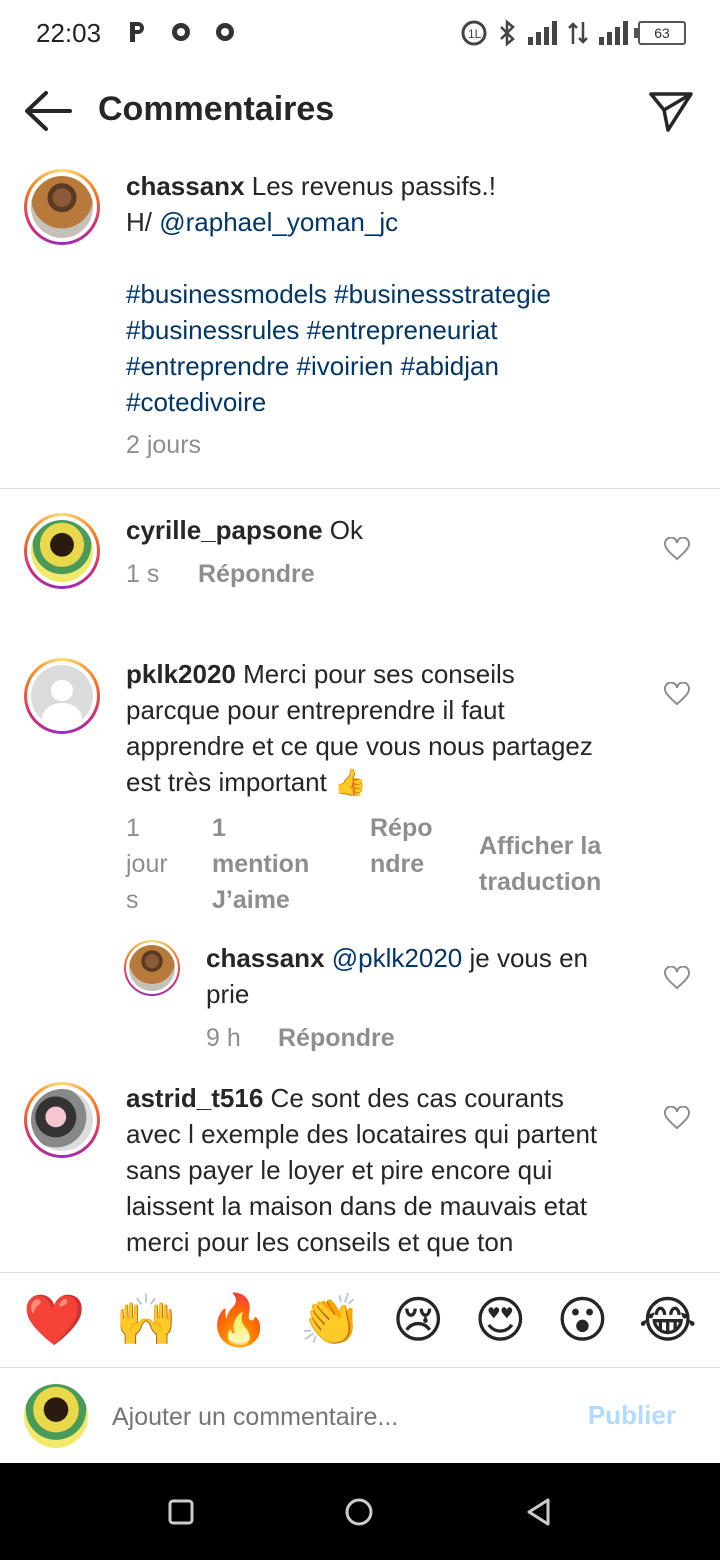 This screenshot has width=720, height=1560. Describe the element at coordinates (406, 330) in the screenshot. I see `hashtag-line: #businessrules #entrepreneuriat` at that location.